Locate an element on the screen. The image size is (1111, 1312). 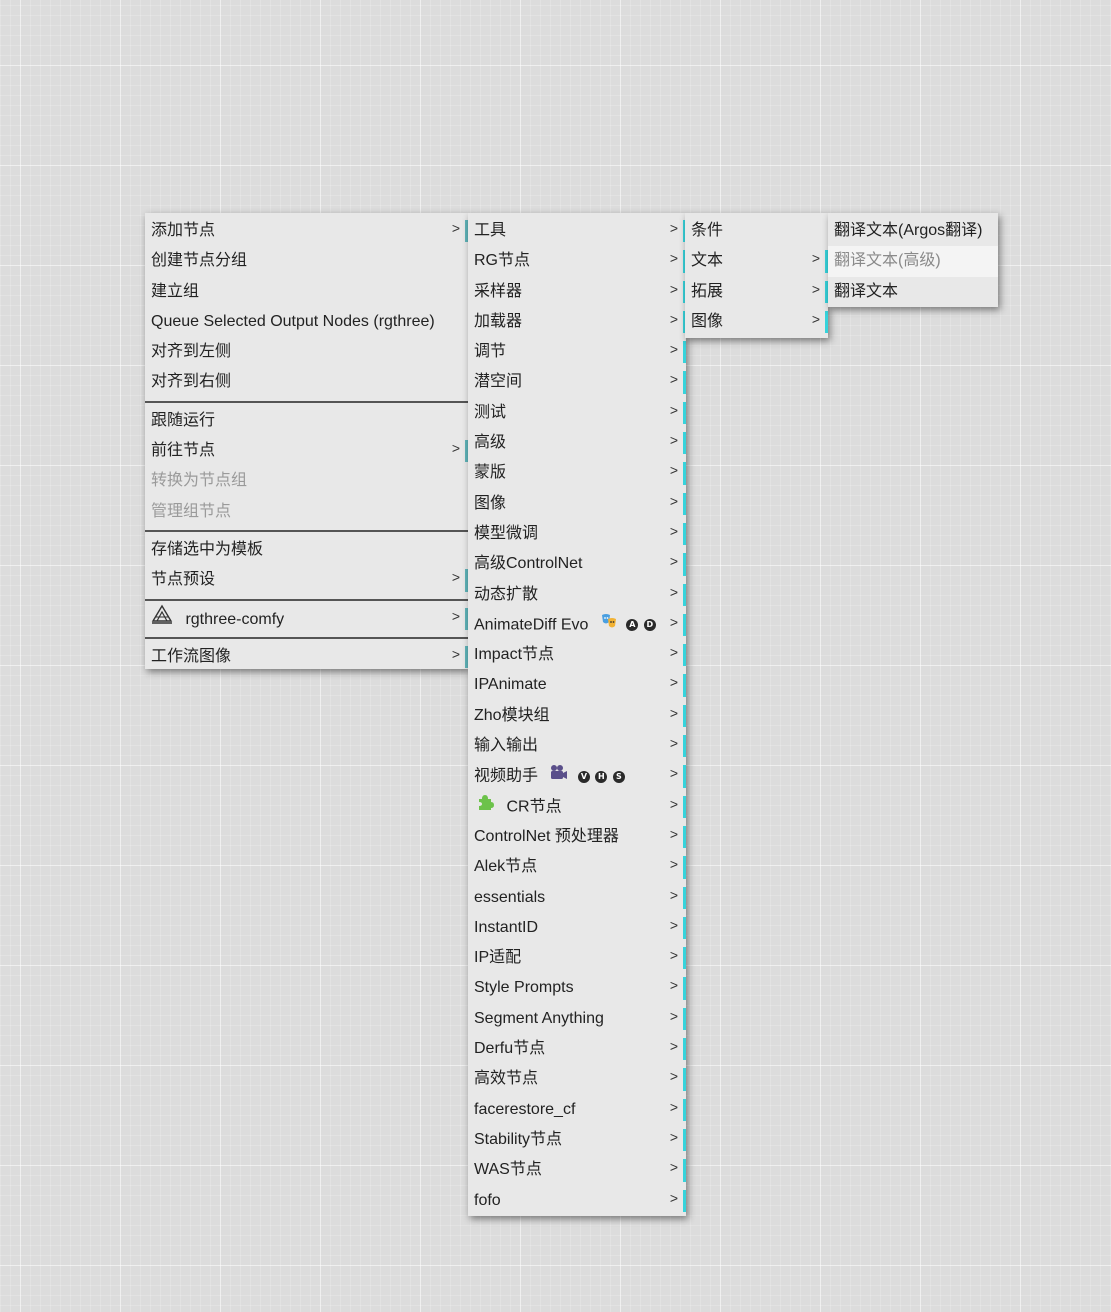
menu-item-was-nodes: WAS节点 > is located at coordinates (577, 1170).